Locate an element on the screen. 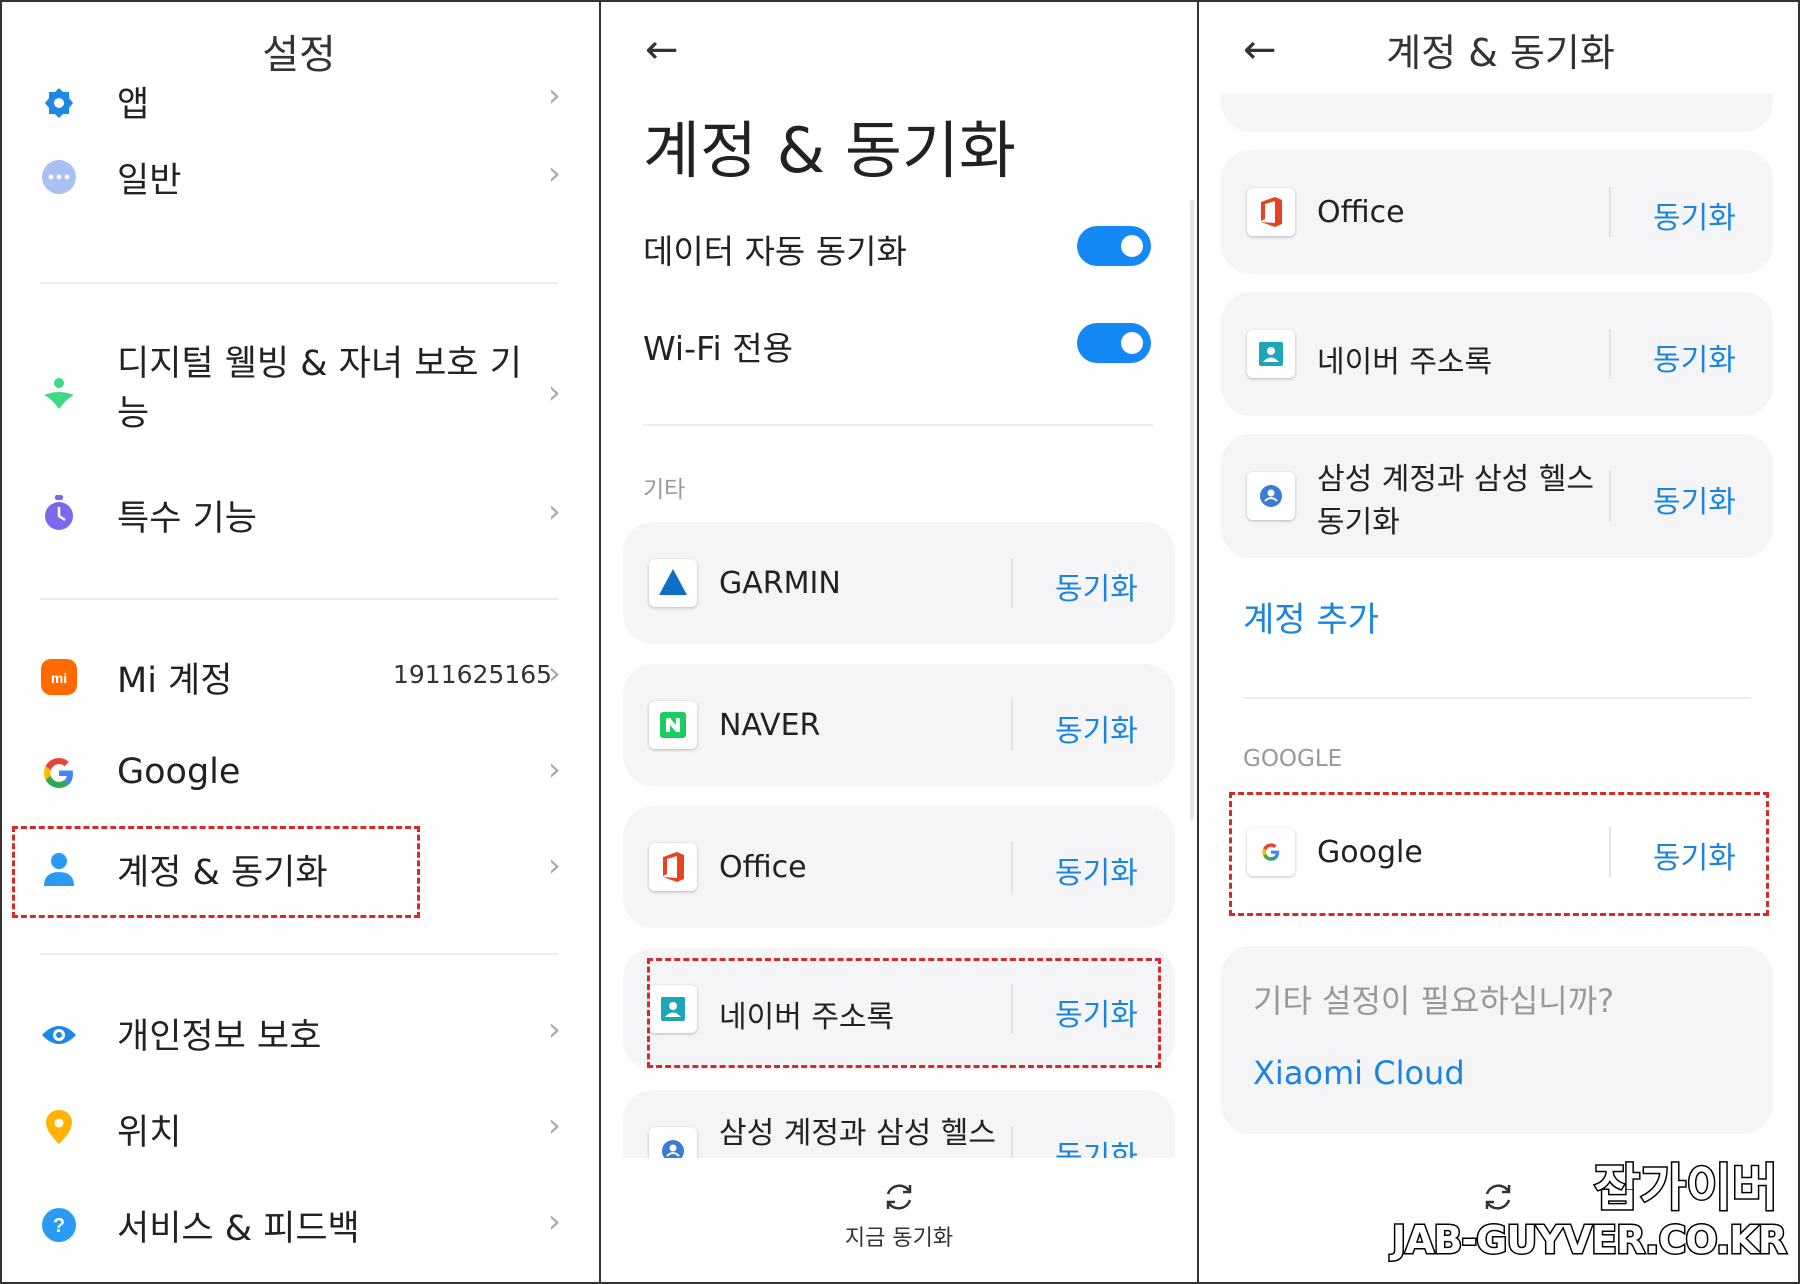 The width and height of the screenshot is (1800, 1284). eye-icon is located at coordinates (59, 1035).